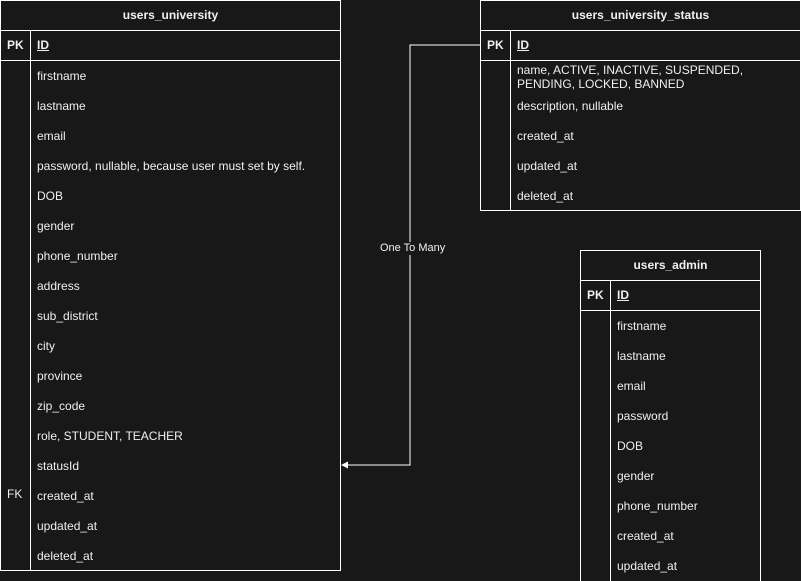  What do you see at coordinates (413, 248) in the screenshot?
I see `relationship-label: One To Many` at bounding box center [413, 248].